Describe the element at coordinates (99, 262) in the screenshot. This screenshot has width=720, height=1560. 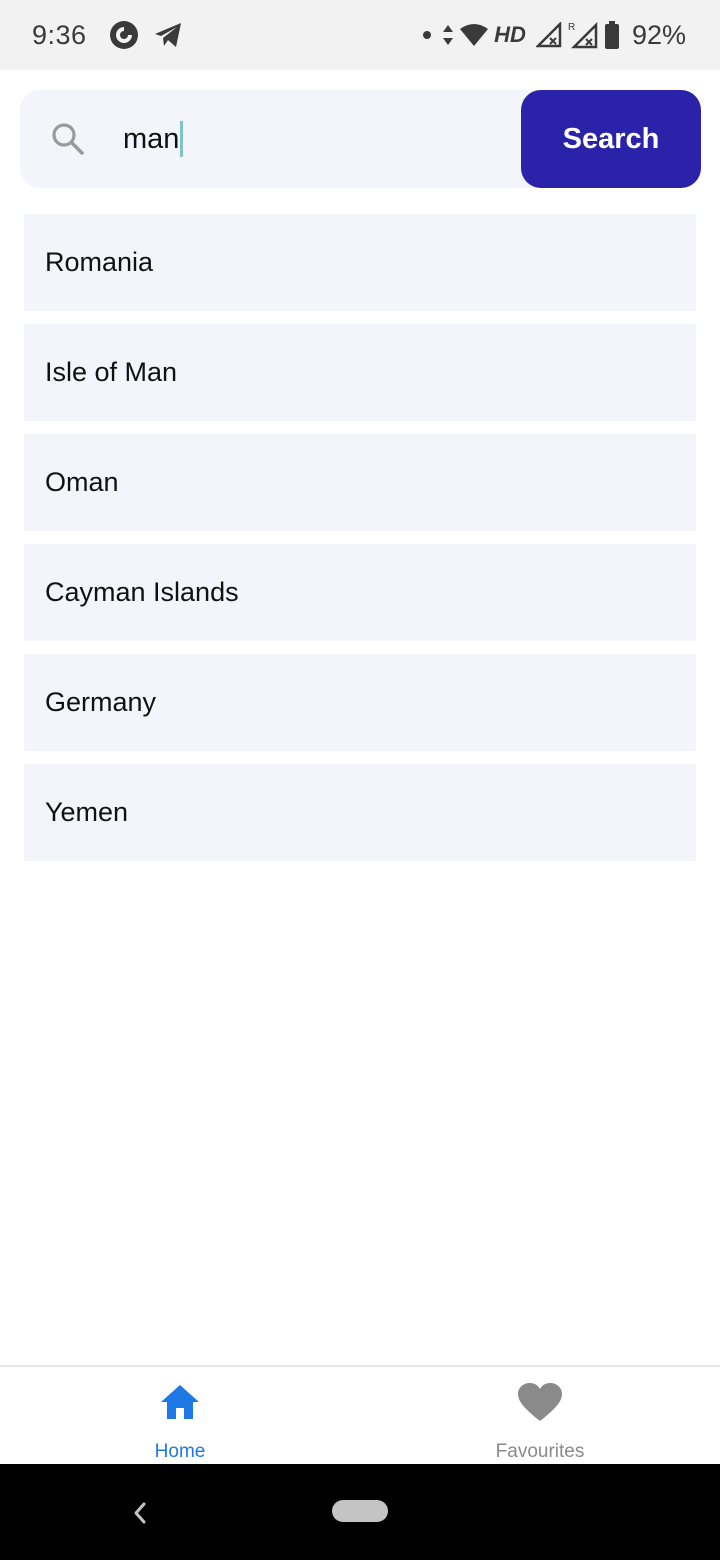
I see `list-item-label: Romania` at that location.